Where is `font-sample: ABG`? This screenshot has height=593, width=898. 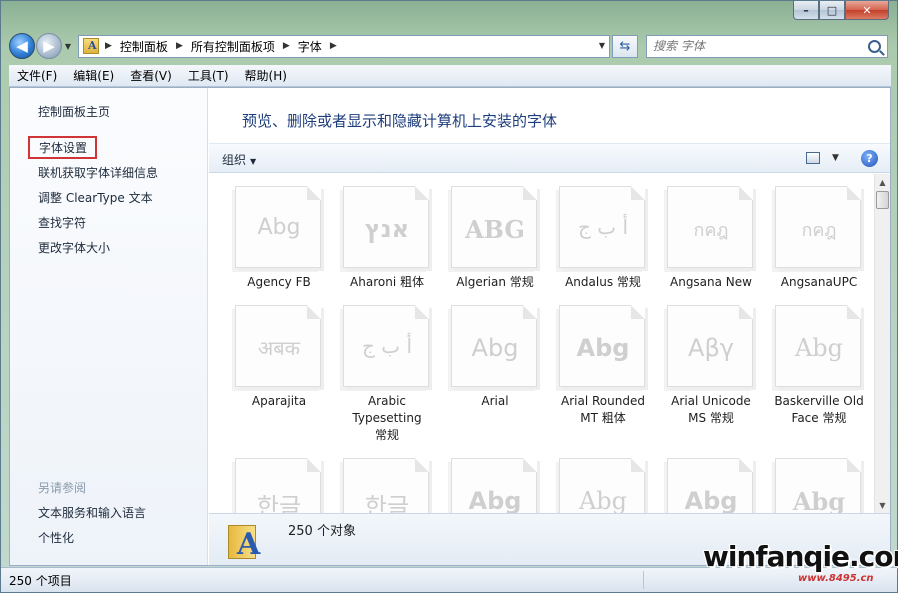
font-sample: ABG is located at coordinates (495, 229).